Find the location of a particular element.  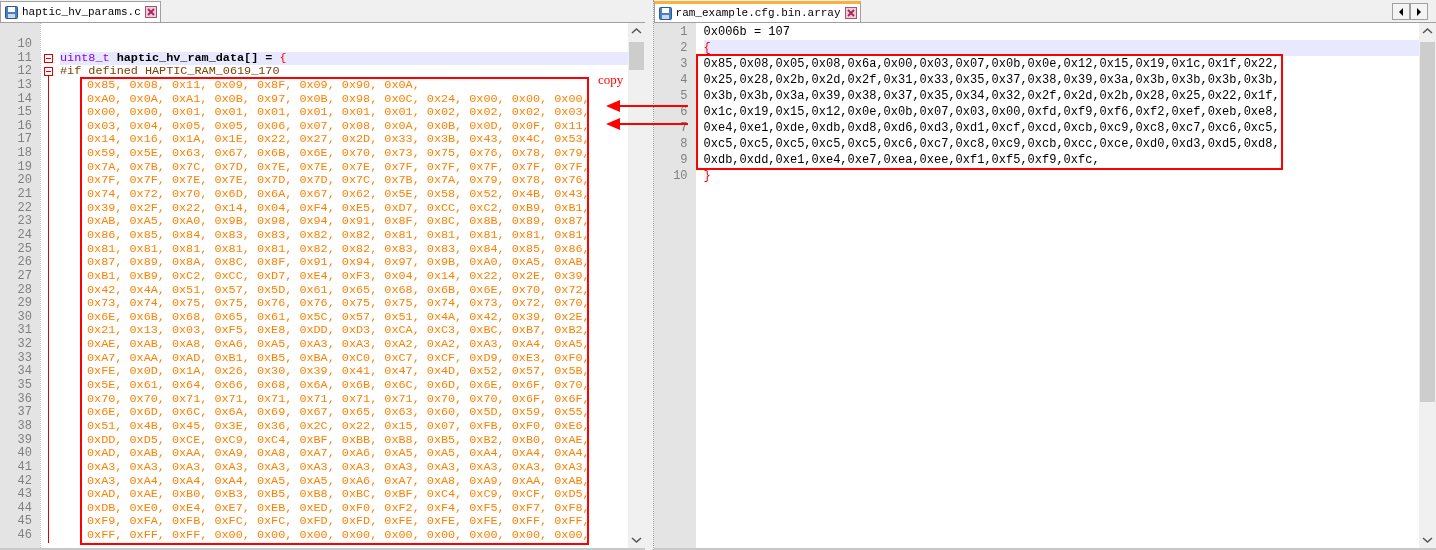

line-number: 19 is located at coordinates (24, 167).